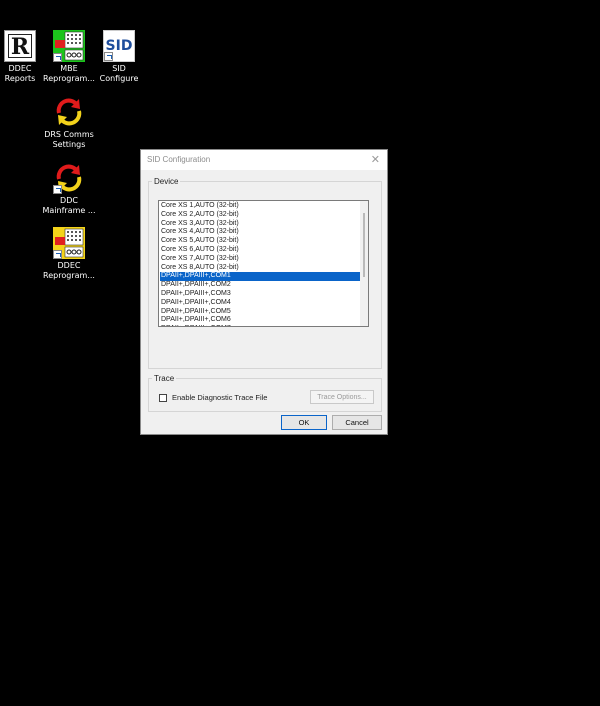  Describe the element at coordinates (260, 303) in the screenshot. I see `device-list-item: DPAII+,DPAIII+,COM4` at that location.